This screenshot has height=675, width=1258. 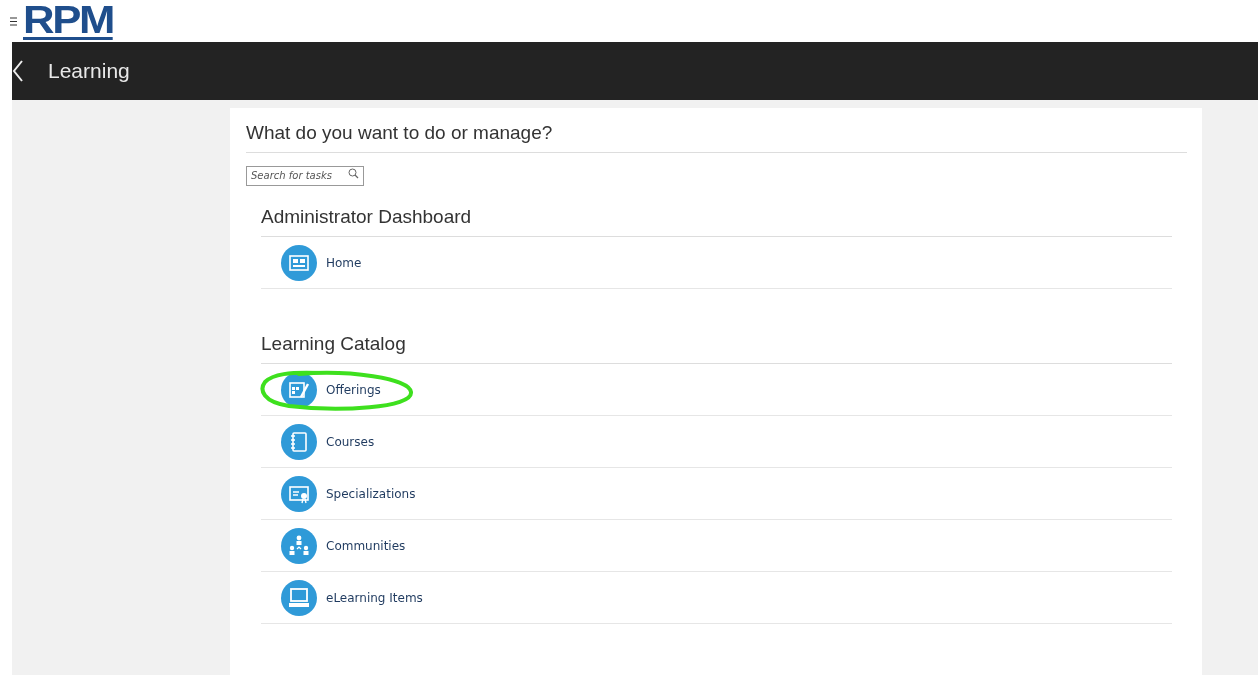 I want to click on certificate-icon, so click(x=299, y=493).